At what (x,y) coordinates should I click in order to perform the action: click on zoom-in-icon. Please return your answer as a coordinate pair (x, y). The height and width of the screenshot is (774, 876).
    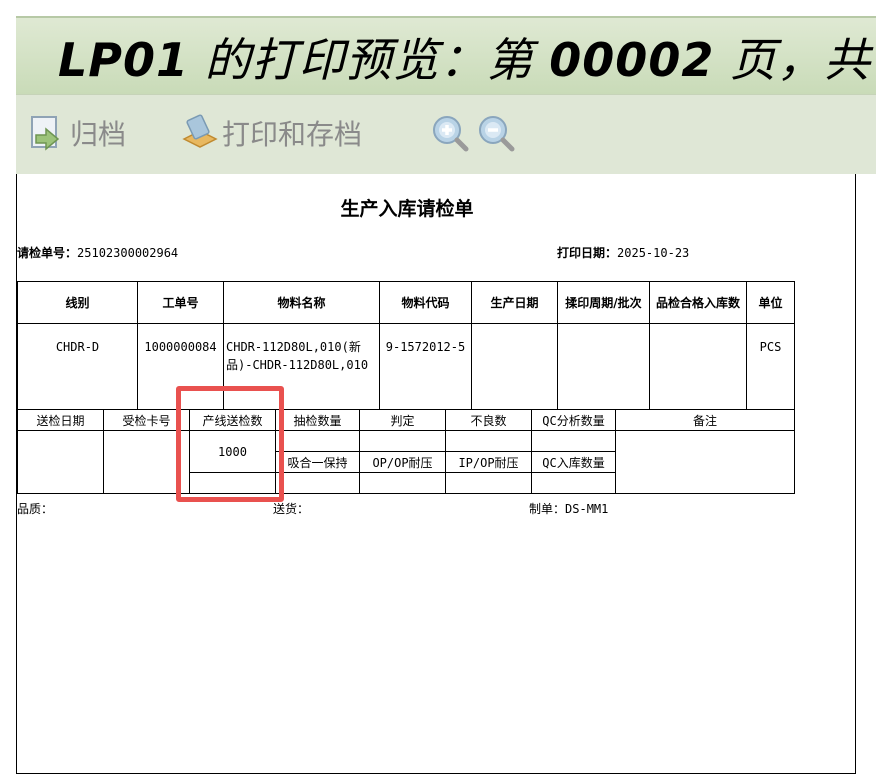
    Looking at the image, I should click on (451, 134).